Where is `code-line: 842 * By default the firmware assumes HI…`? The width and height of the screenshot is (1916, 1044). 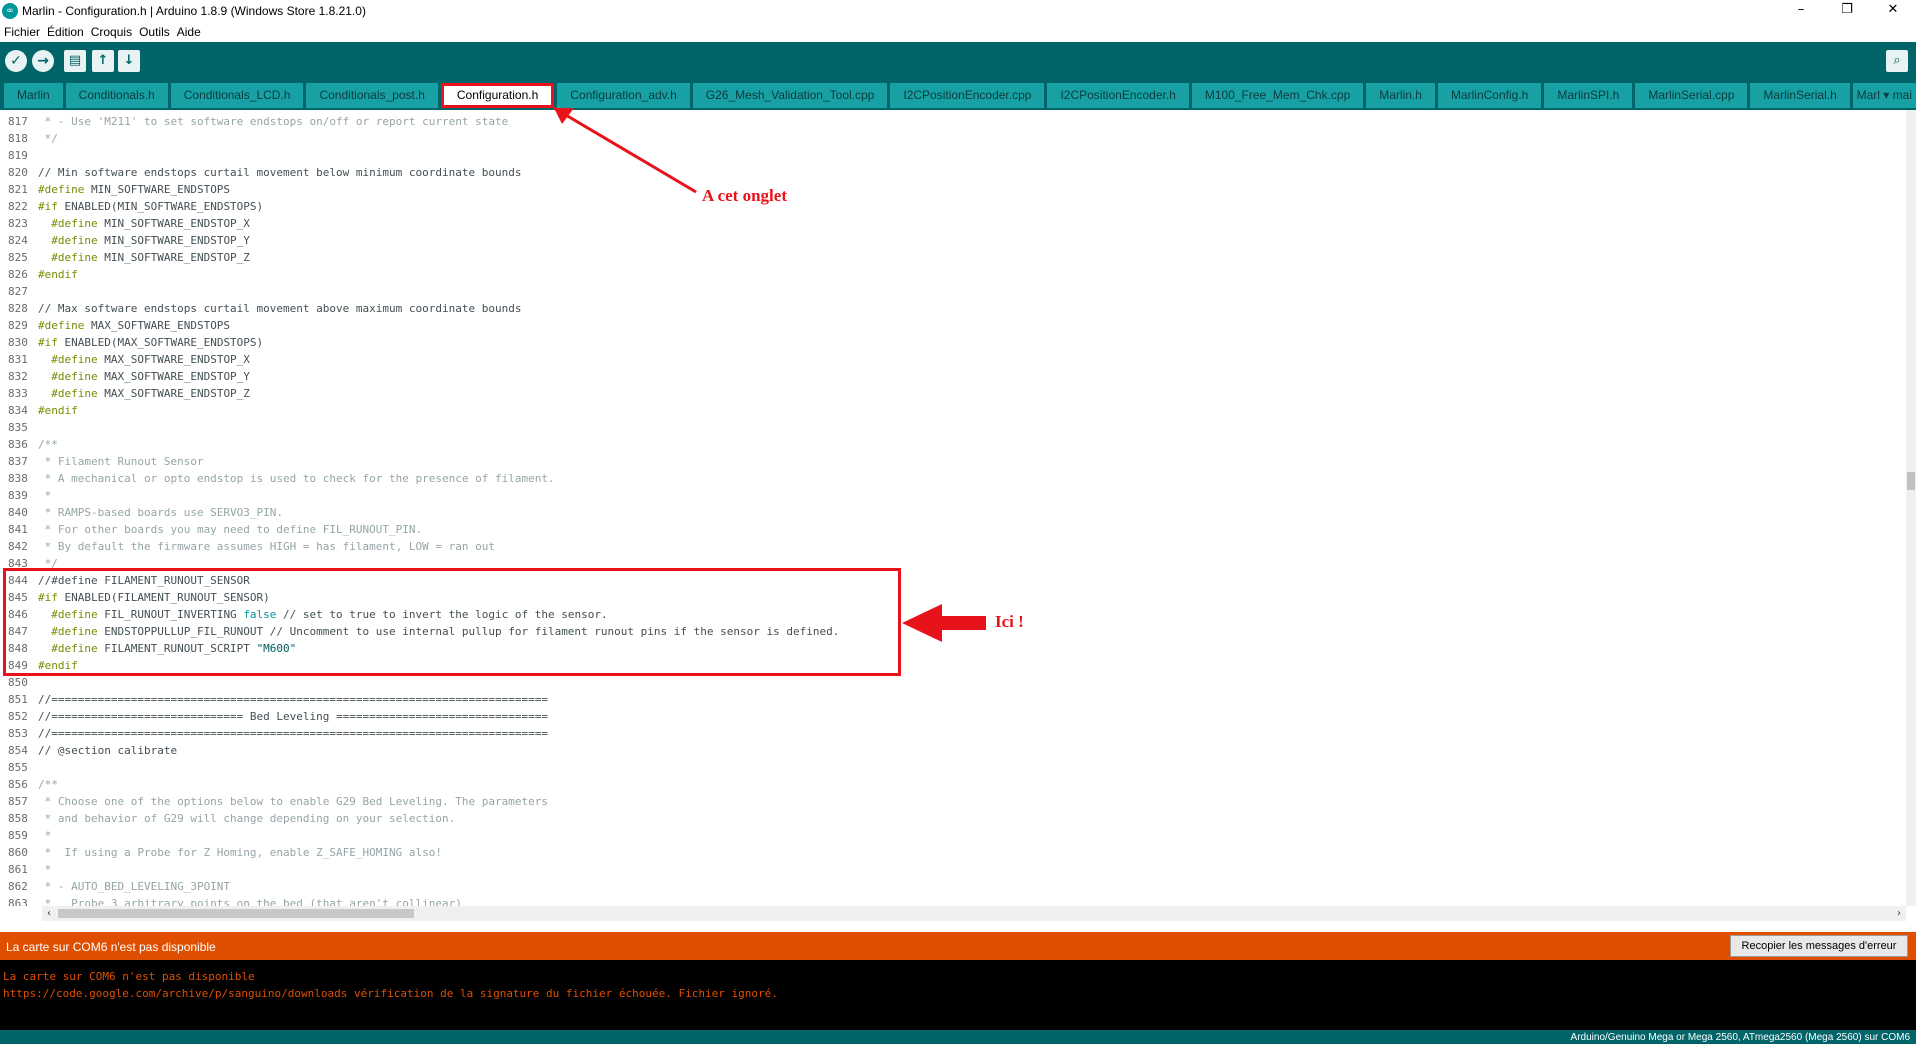
code-line: 842 * By default the firmware assumes HI… is located at coordinates (950, 546).